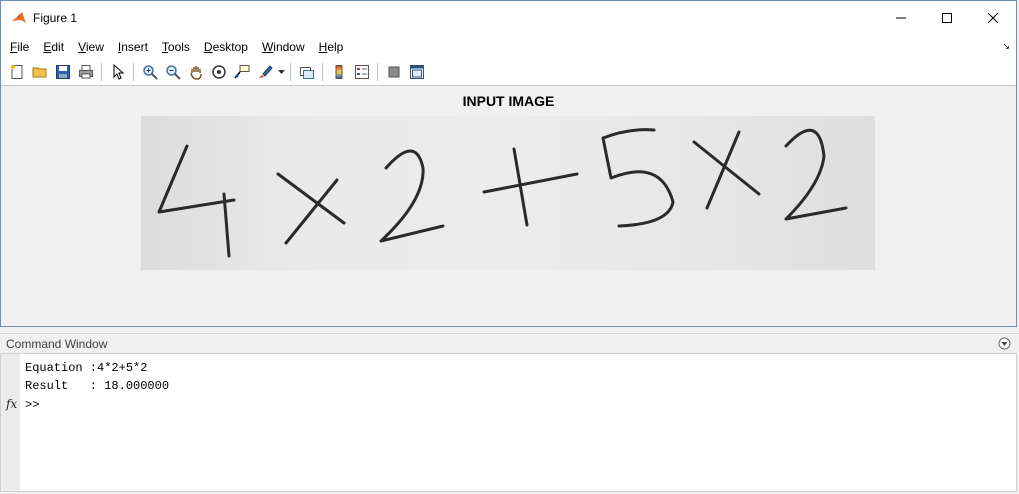 The height and width of the screenshot is (494, 1019). I want to click on figure-toolbar, so click(508, 72).